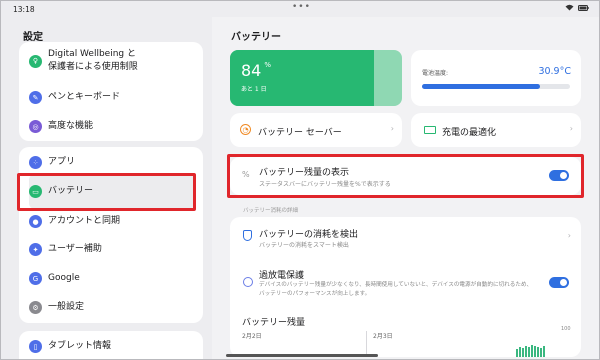  I want to click on menu-item-digital-wellbeing: ♀ Digital Wellbeing と 保護者による使用制限, so click(83, 61).